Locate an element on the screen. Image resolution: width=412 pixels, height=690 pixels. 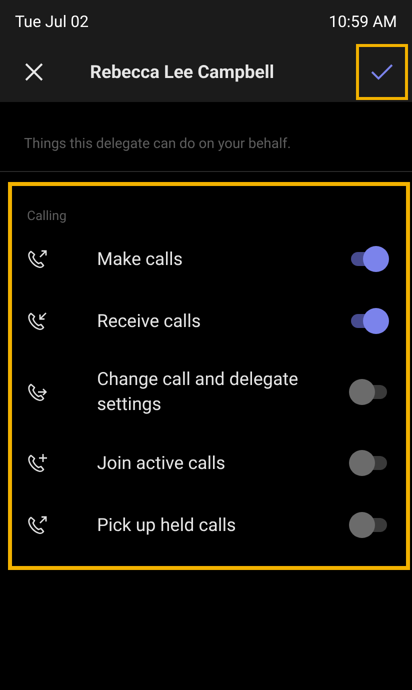
permission-label: Make calls is located at coordinates (140, 260).